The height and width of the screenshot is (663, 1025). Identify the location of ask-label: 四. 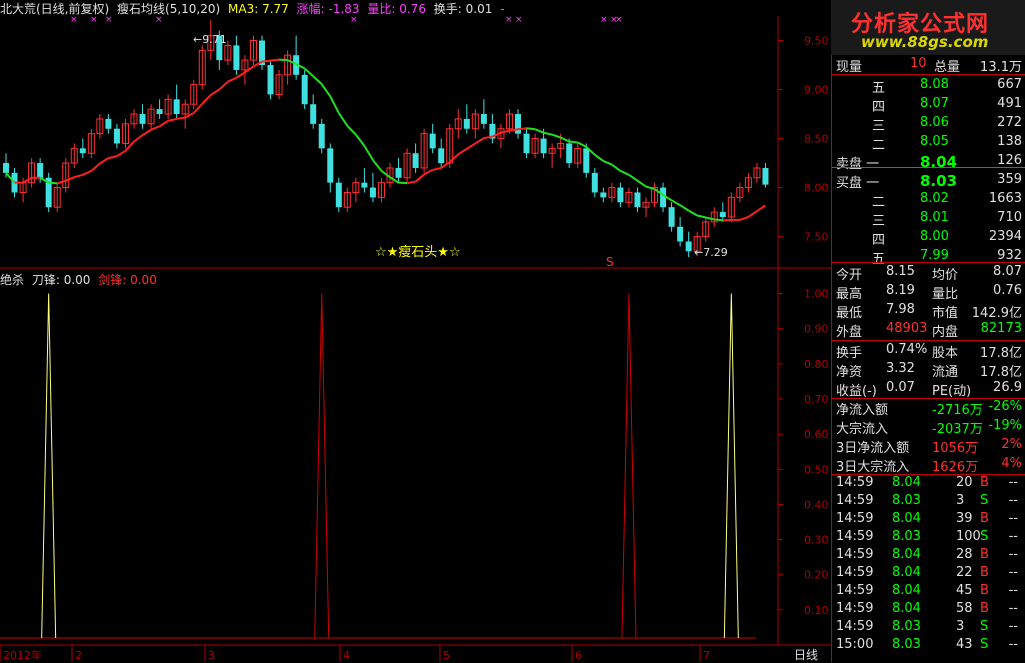
(878, 105).